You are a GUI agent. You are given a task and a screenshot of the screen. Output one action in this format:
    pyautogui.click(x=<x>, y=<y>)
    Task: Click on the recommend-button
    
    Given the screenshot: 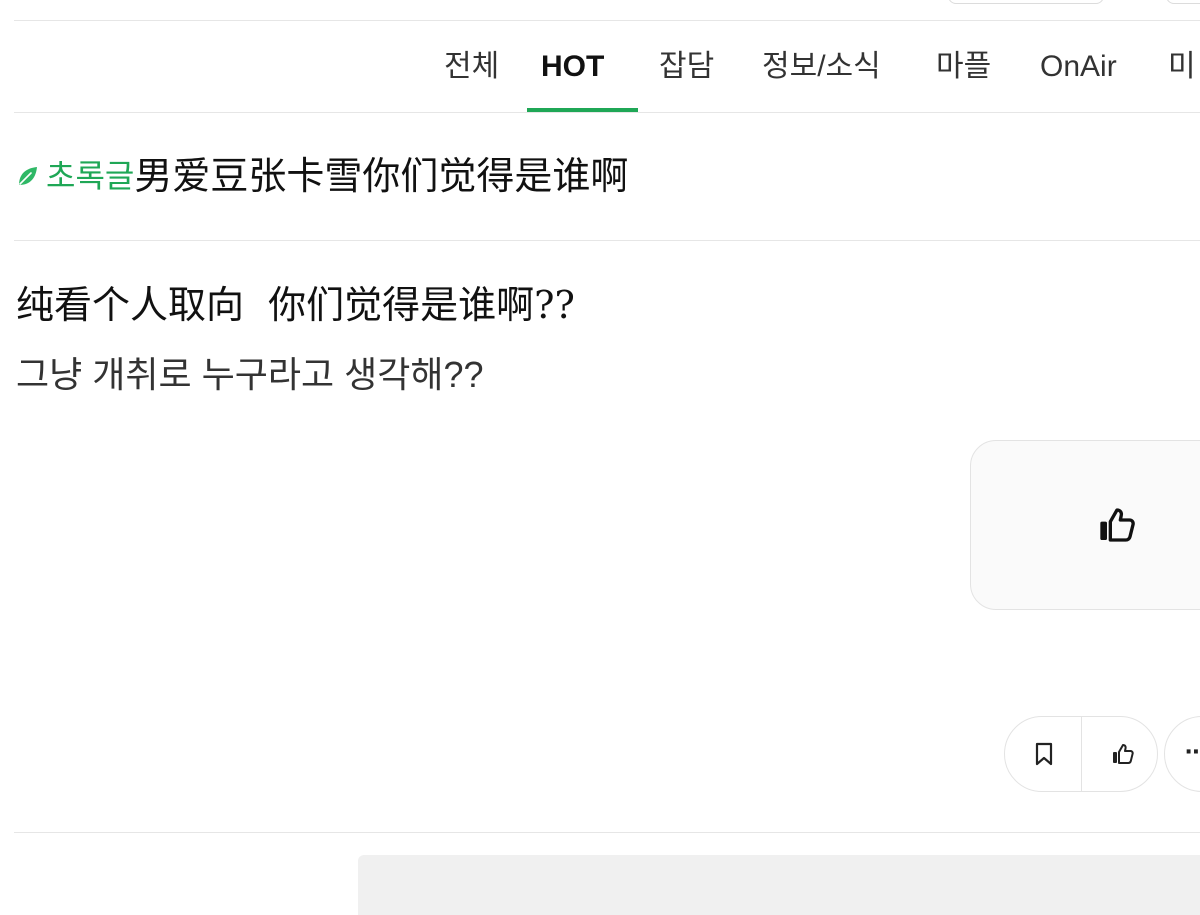 What is the action you would take?
    pyautogui.click(x=1085, y=525)
    